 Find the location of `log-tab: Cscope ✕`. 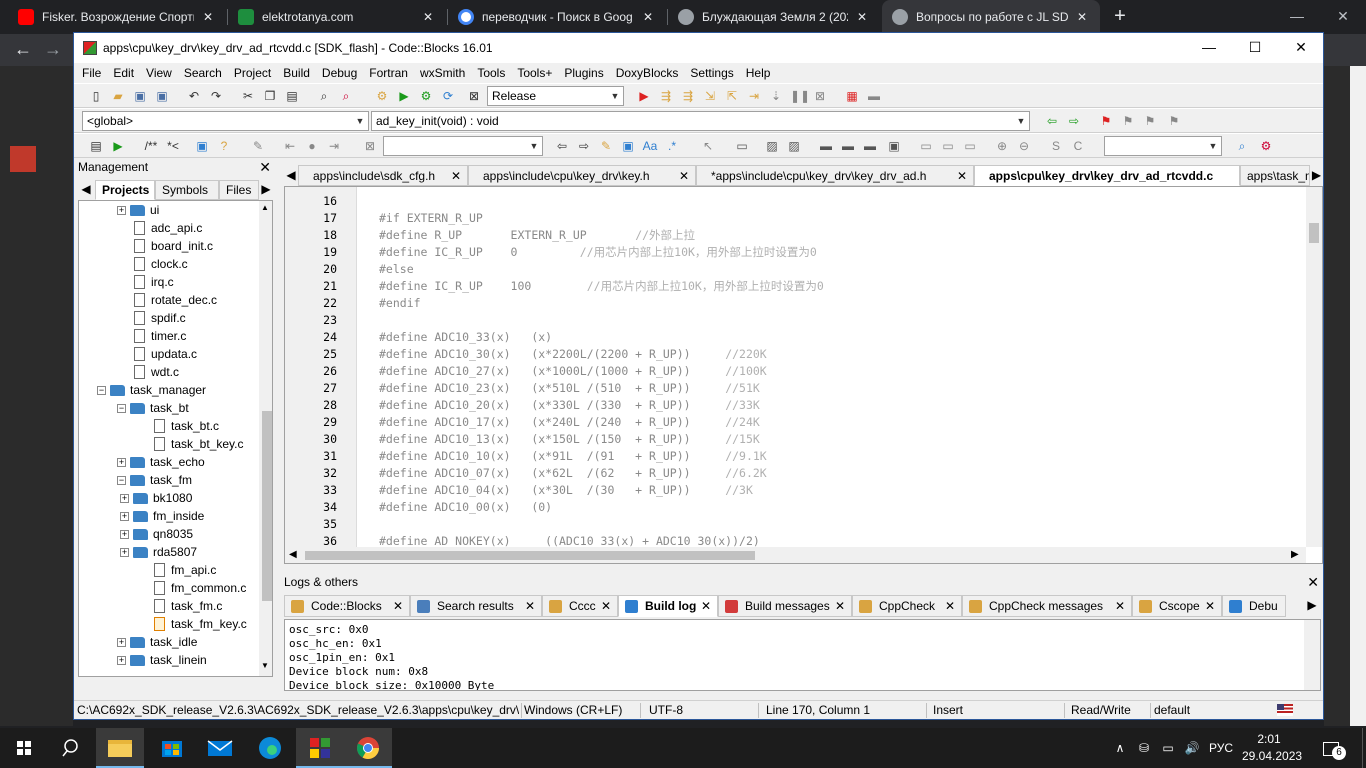

log-tab: Cscope ✕ is located at coordinates (1177, 606).